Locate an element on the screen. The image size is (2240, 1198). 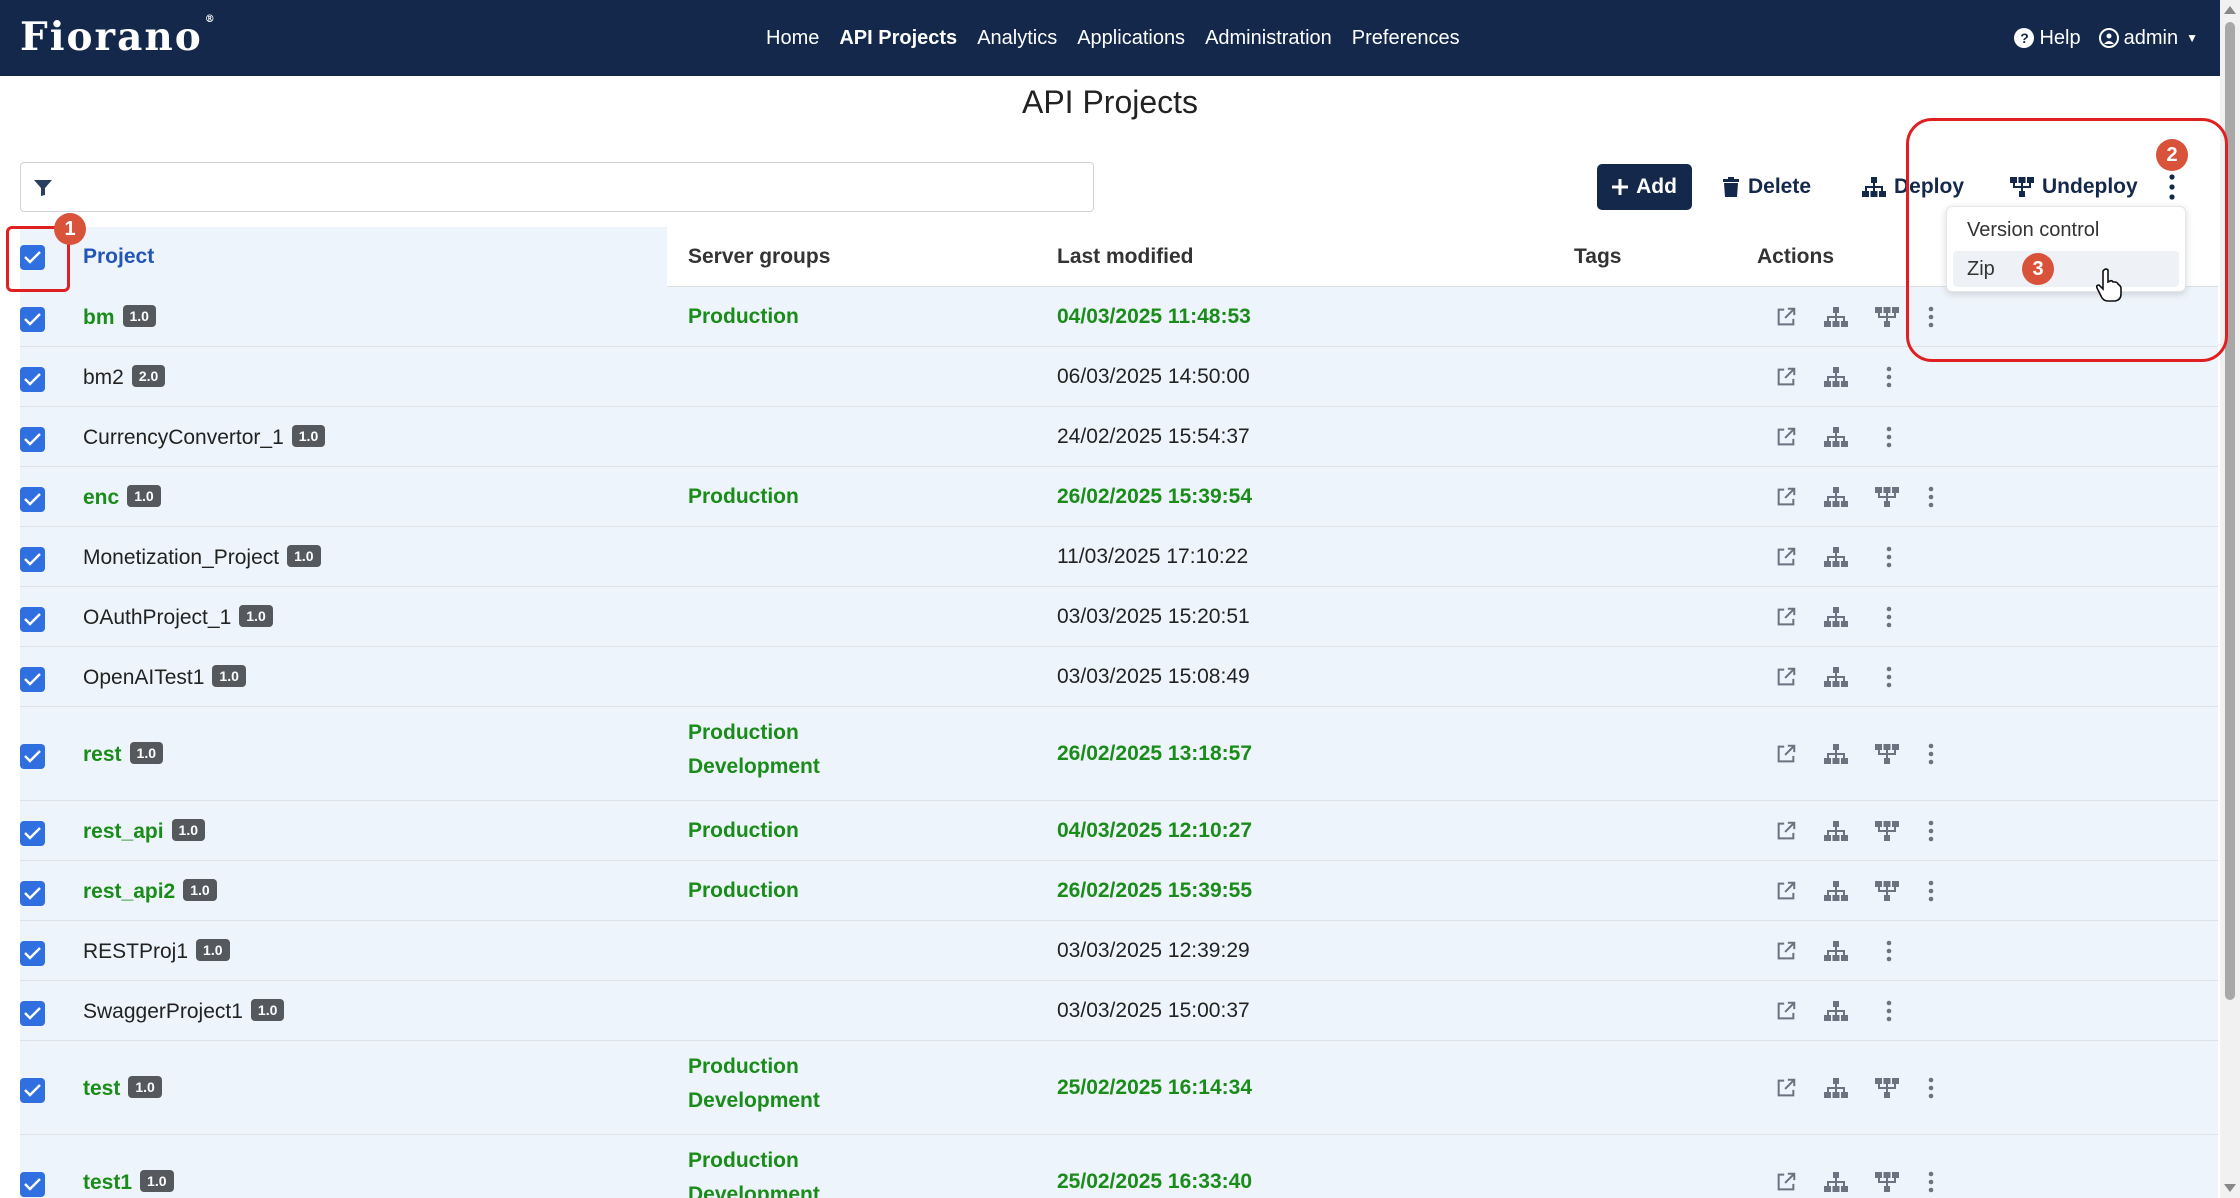
project-name: rest_api is located at coordinates (123, 831).